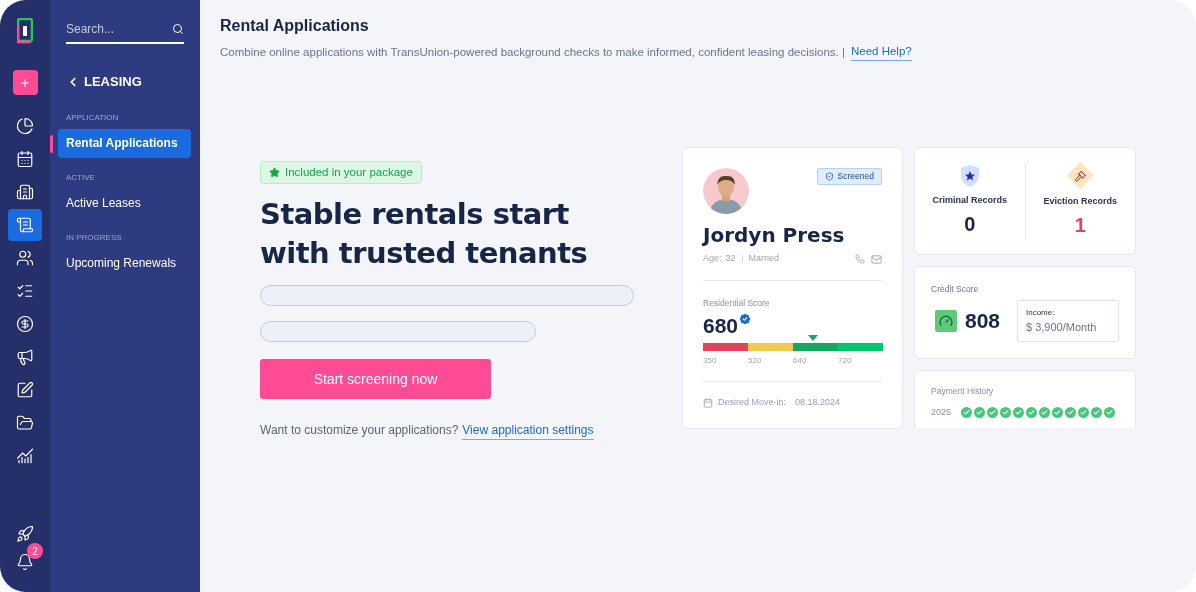 The height and width of the screenshot is (592, 1196). Describe the element at coordinates (969, 200) in the screenshot. I see `record-label: Criminal Records` at that location.